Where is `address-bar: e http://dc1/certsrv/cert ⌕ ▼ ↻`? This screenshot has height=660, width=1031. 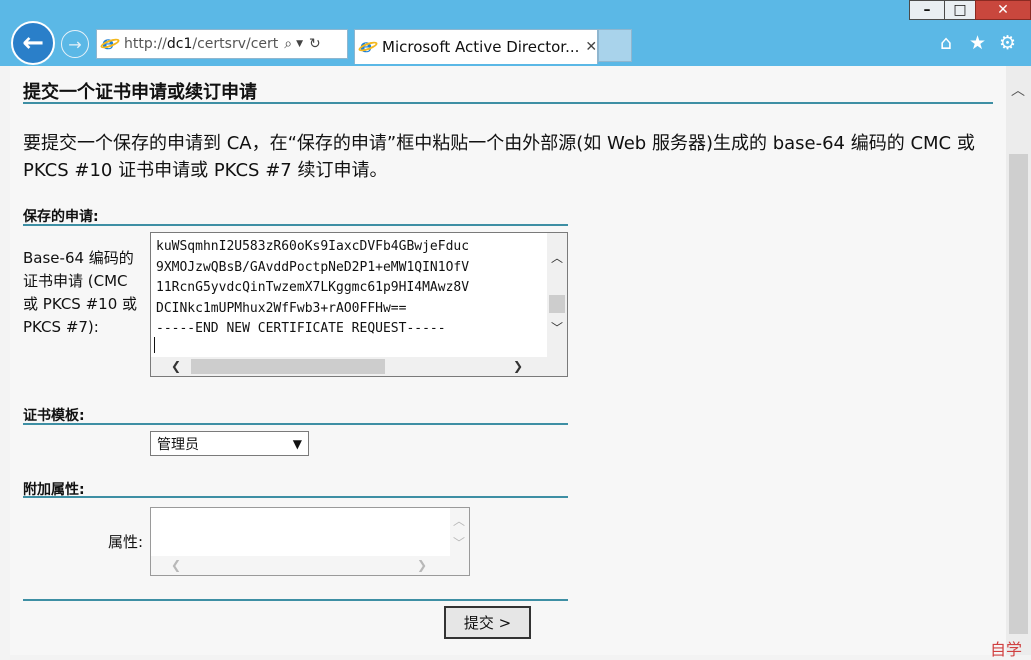
address-bar: e http://dc1/certsrv/cert ⌕ ▼ ↻ is located at coordinates (222, 44).